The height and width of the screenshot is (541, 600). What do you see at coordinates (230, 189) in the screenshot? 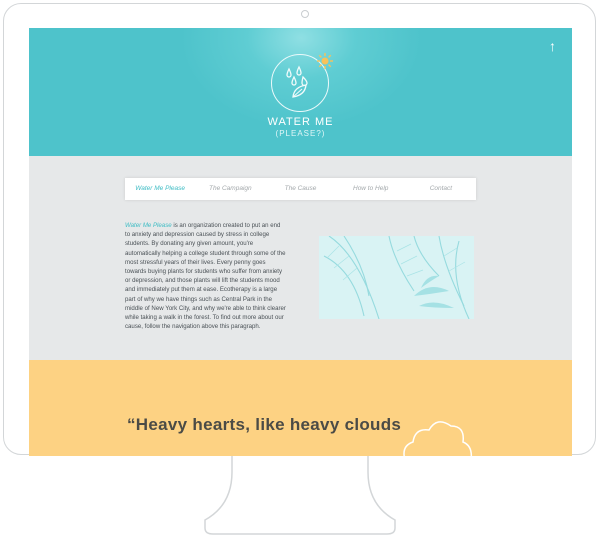
I see `nav-item-the-campaign: The Campaign` at bounding box center [230, 189].